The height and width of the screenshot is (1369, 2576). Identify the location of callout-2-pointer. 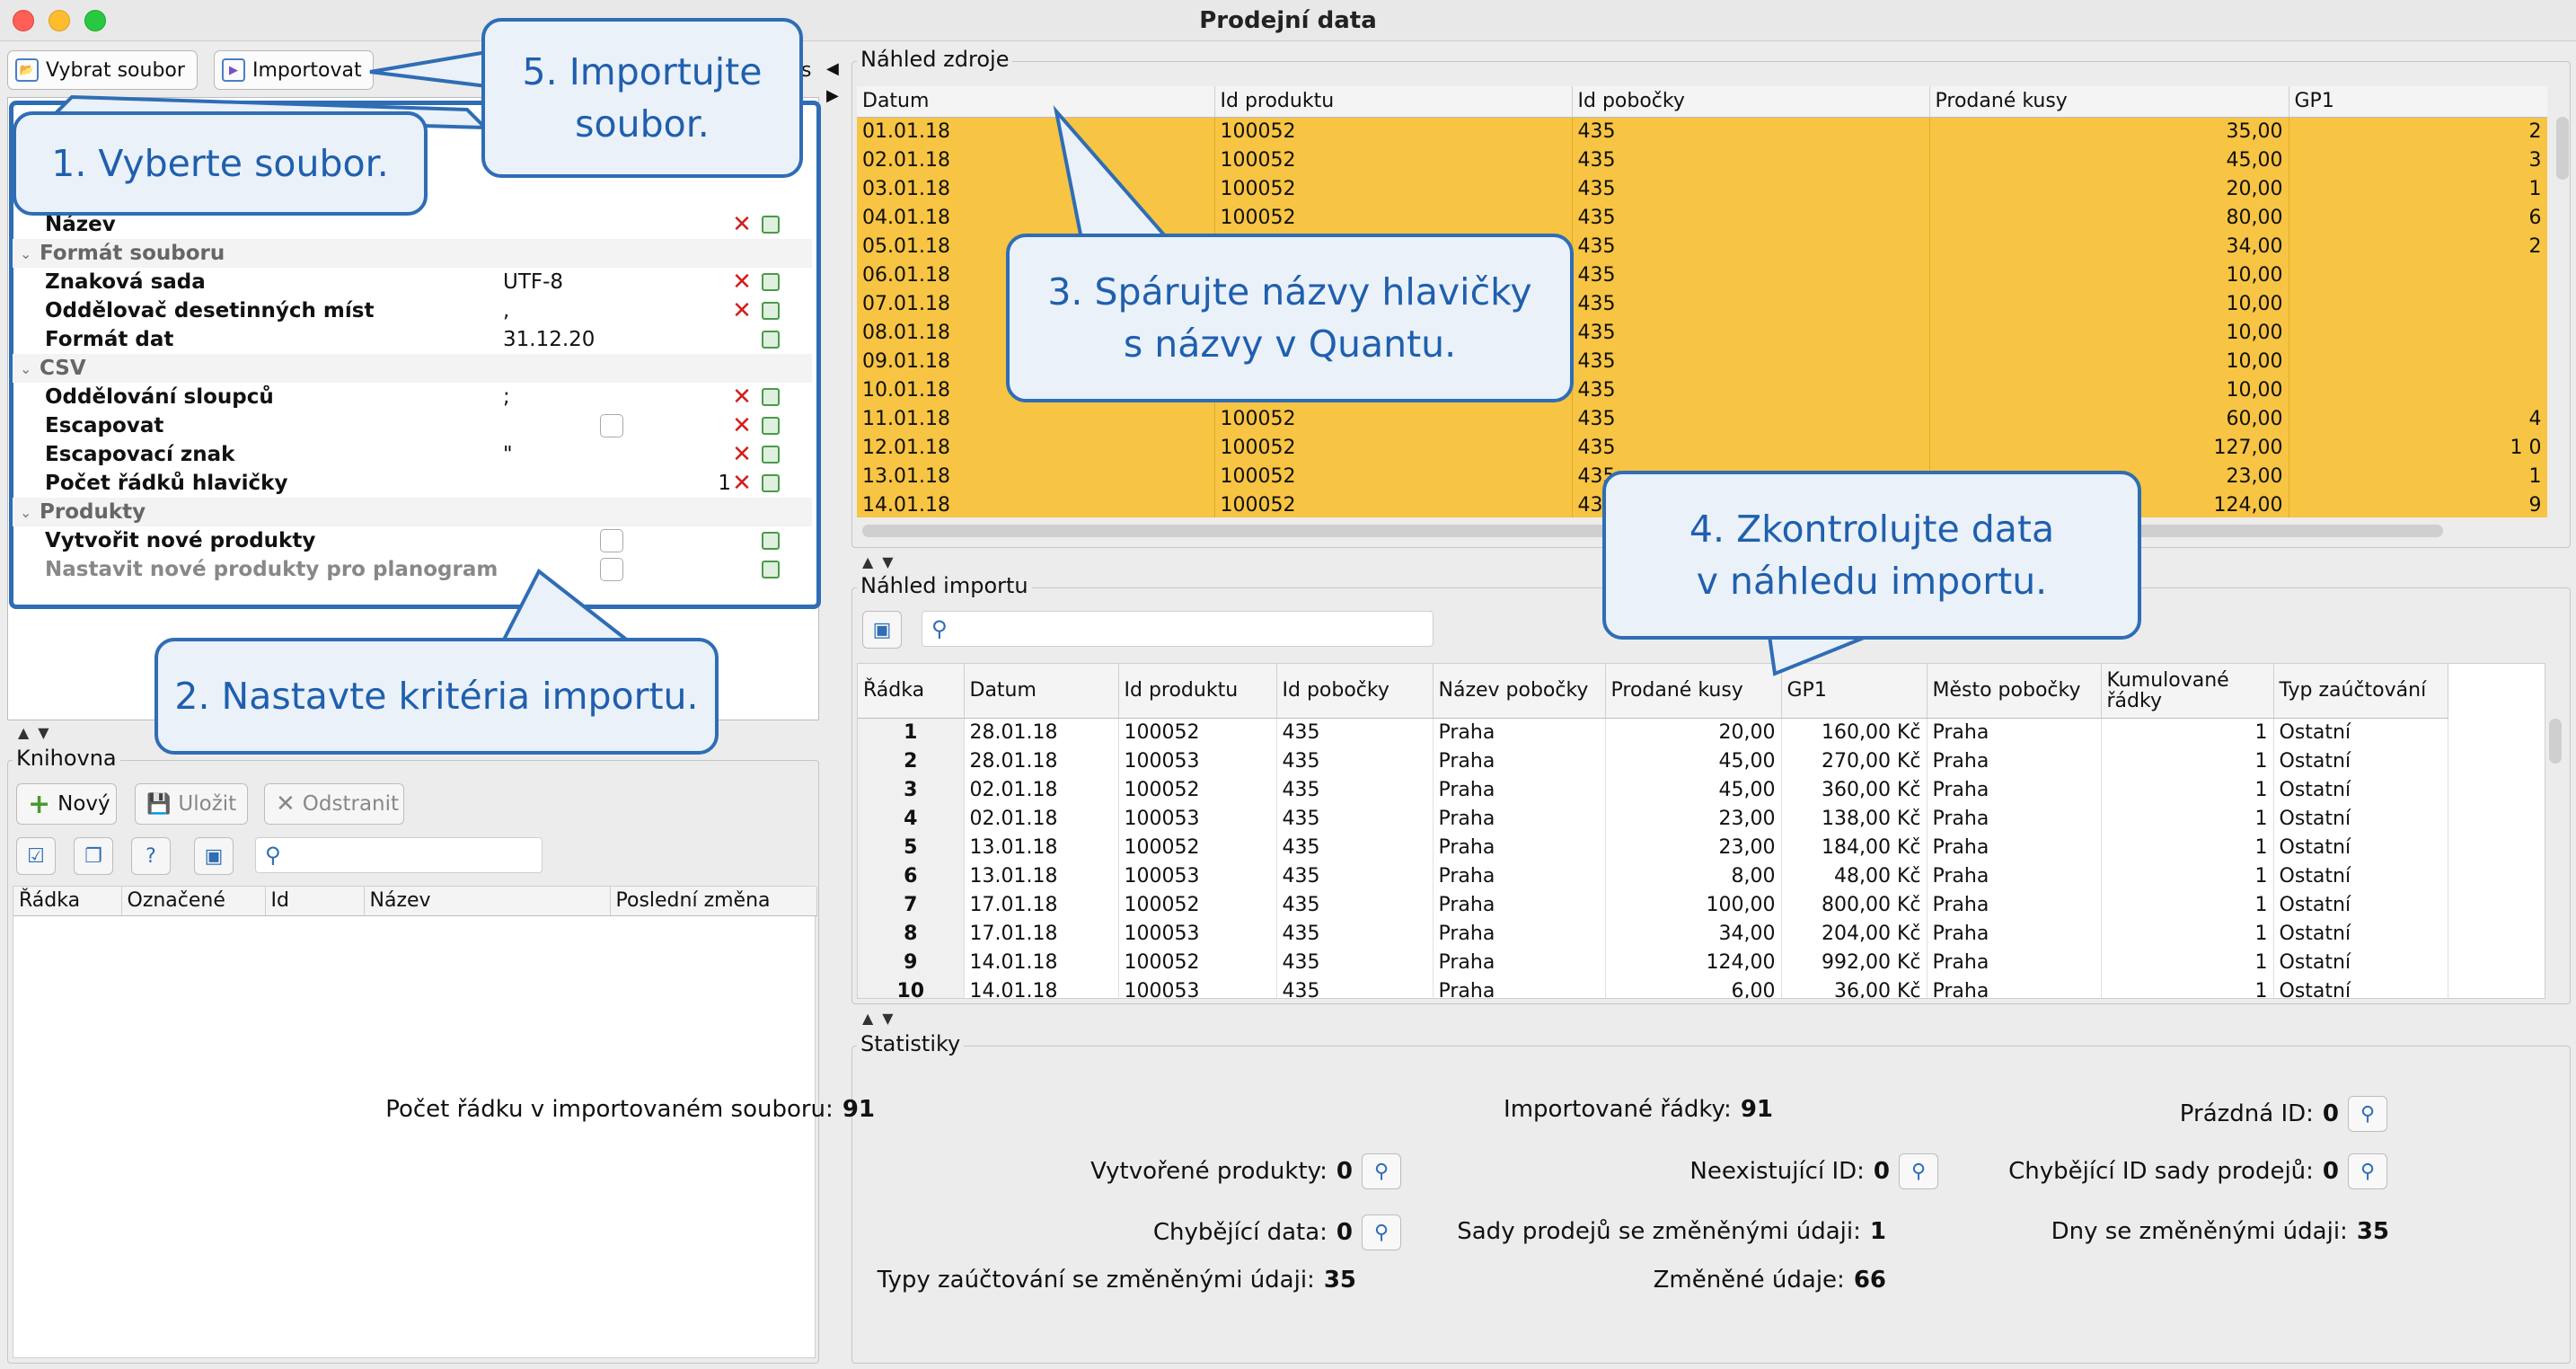
(566, 605).